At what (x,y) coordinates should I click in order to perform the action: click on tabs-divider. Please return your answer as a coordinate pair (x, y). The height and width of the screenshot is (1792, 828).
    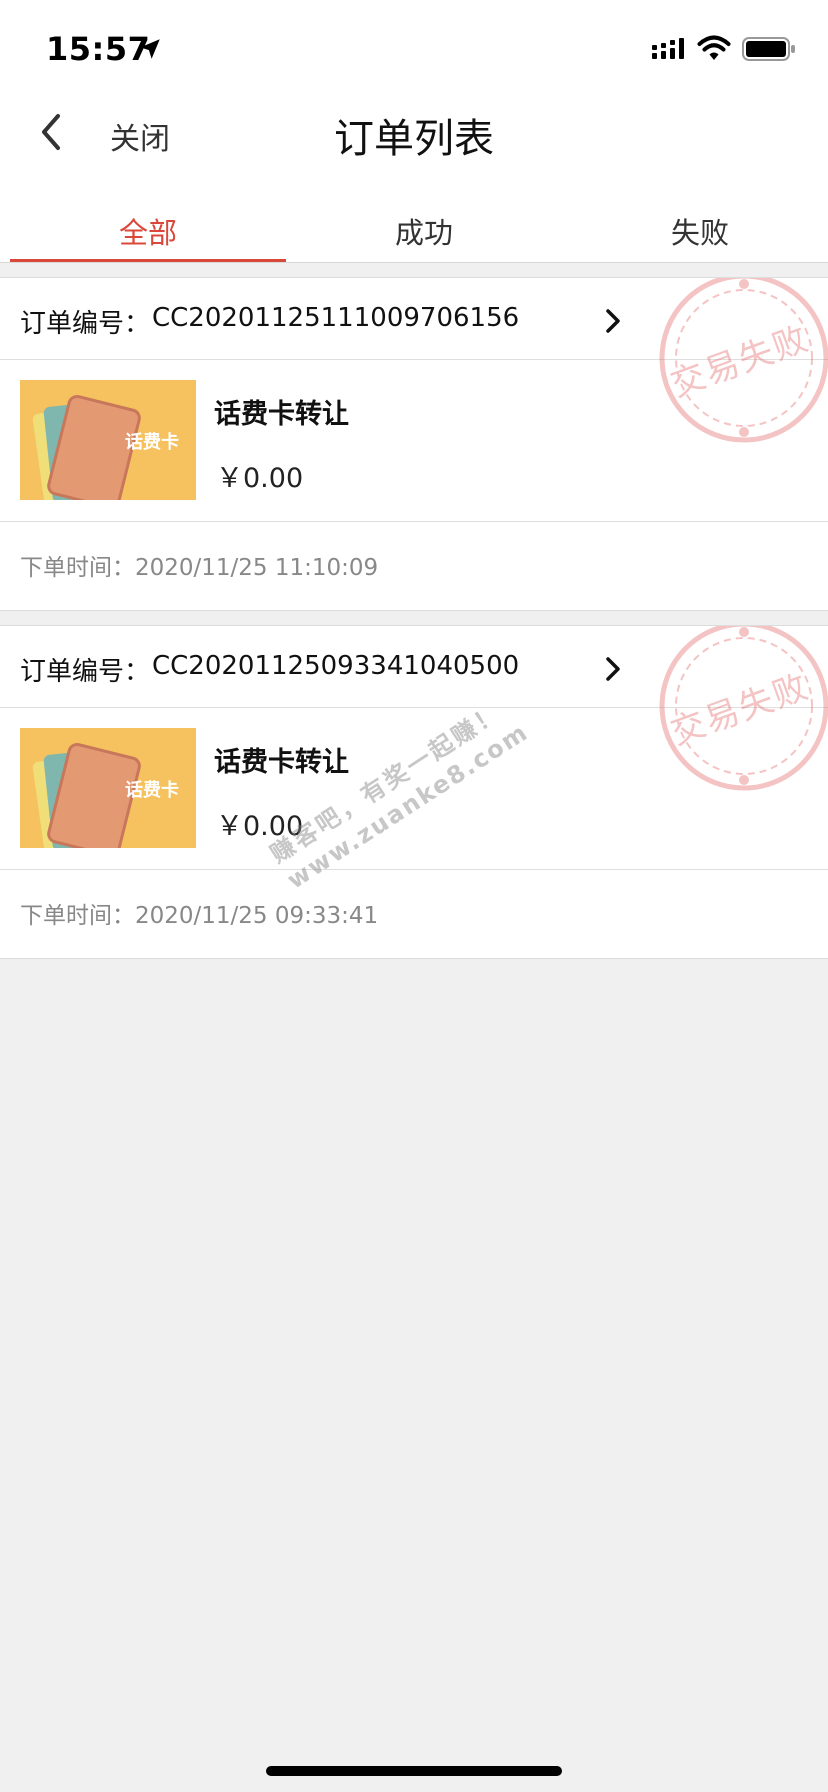
    Looking at the image, I should click on (414, 262).